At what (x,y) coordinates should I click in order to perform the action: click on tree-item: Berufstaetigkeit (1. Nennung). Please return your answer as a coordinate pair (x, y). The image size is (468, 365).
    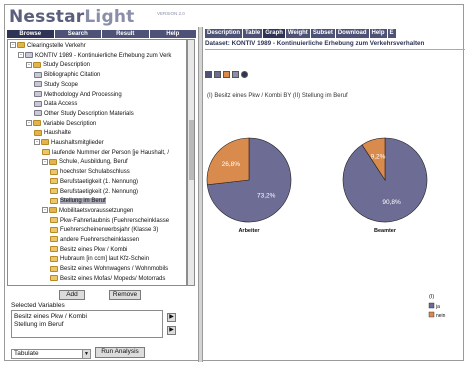
    Looking at the image, I should click on (94, 182).